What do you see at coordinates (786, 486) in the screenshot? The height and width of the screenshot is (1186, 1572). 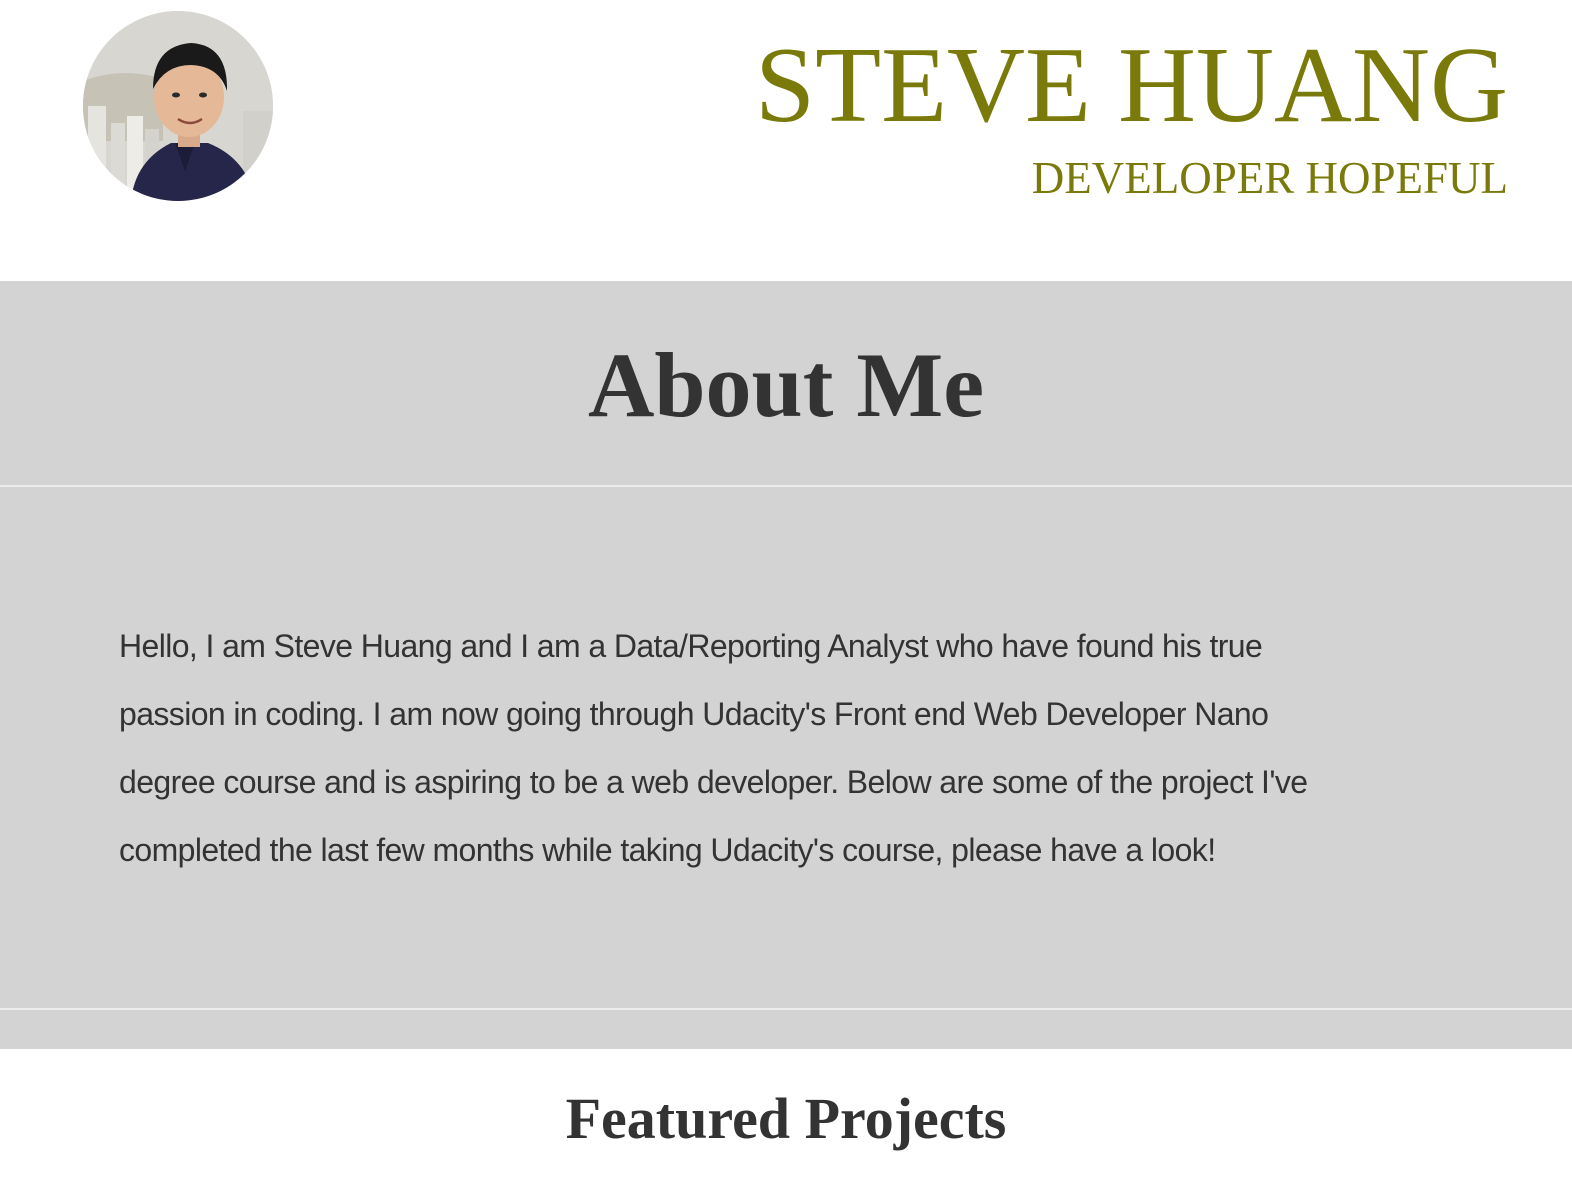 I see `about-divider-top` at bounding box center [786, 486].